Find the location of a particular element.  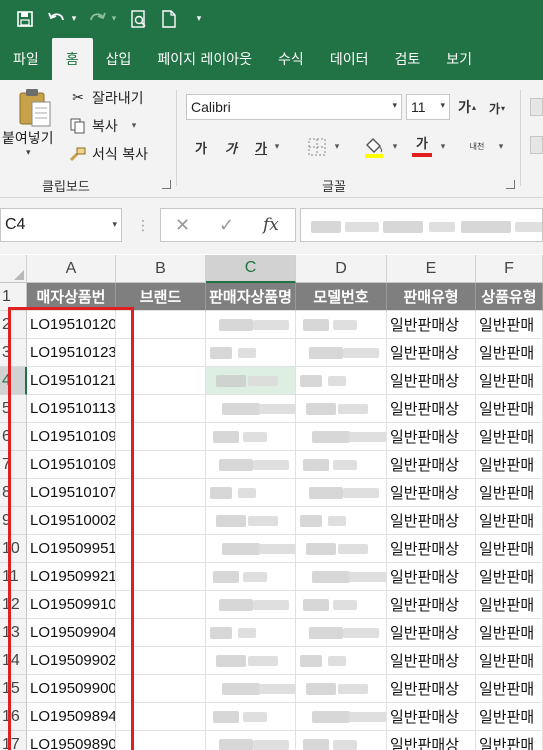

tab-formulas: 수식 is located at coordinates (291, 59).